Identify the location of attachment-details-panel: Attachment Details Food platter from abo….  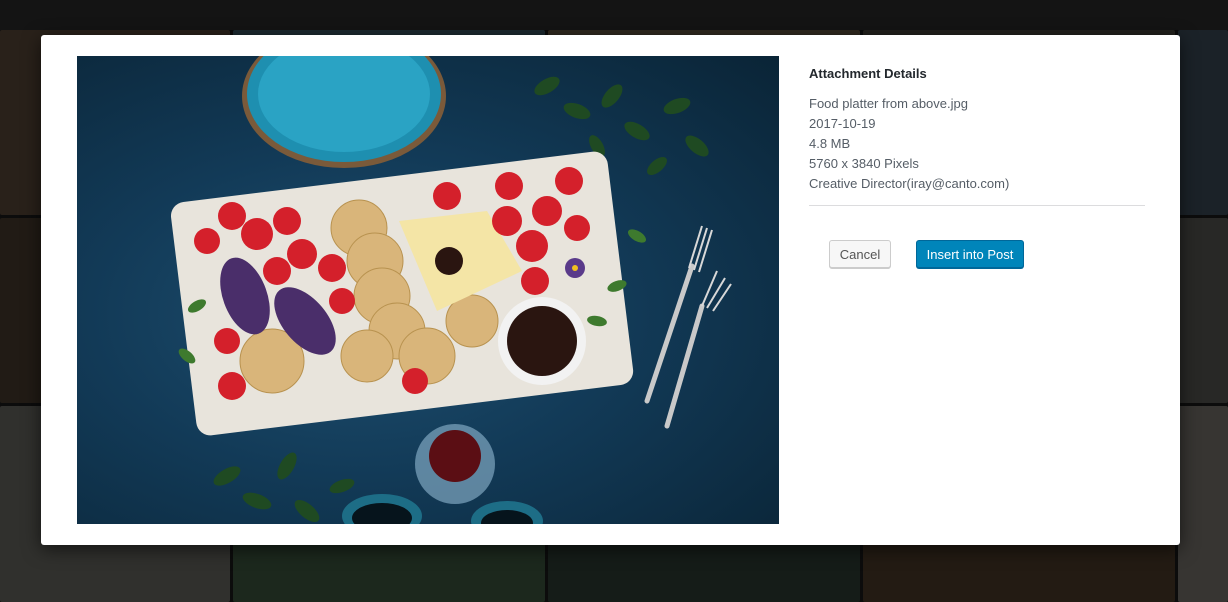
(977, 136).